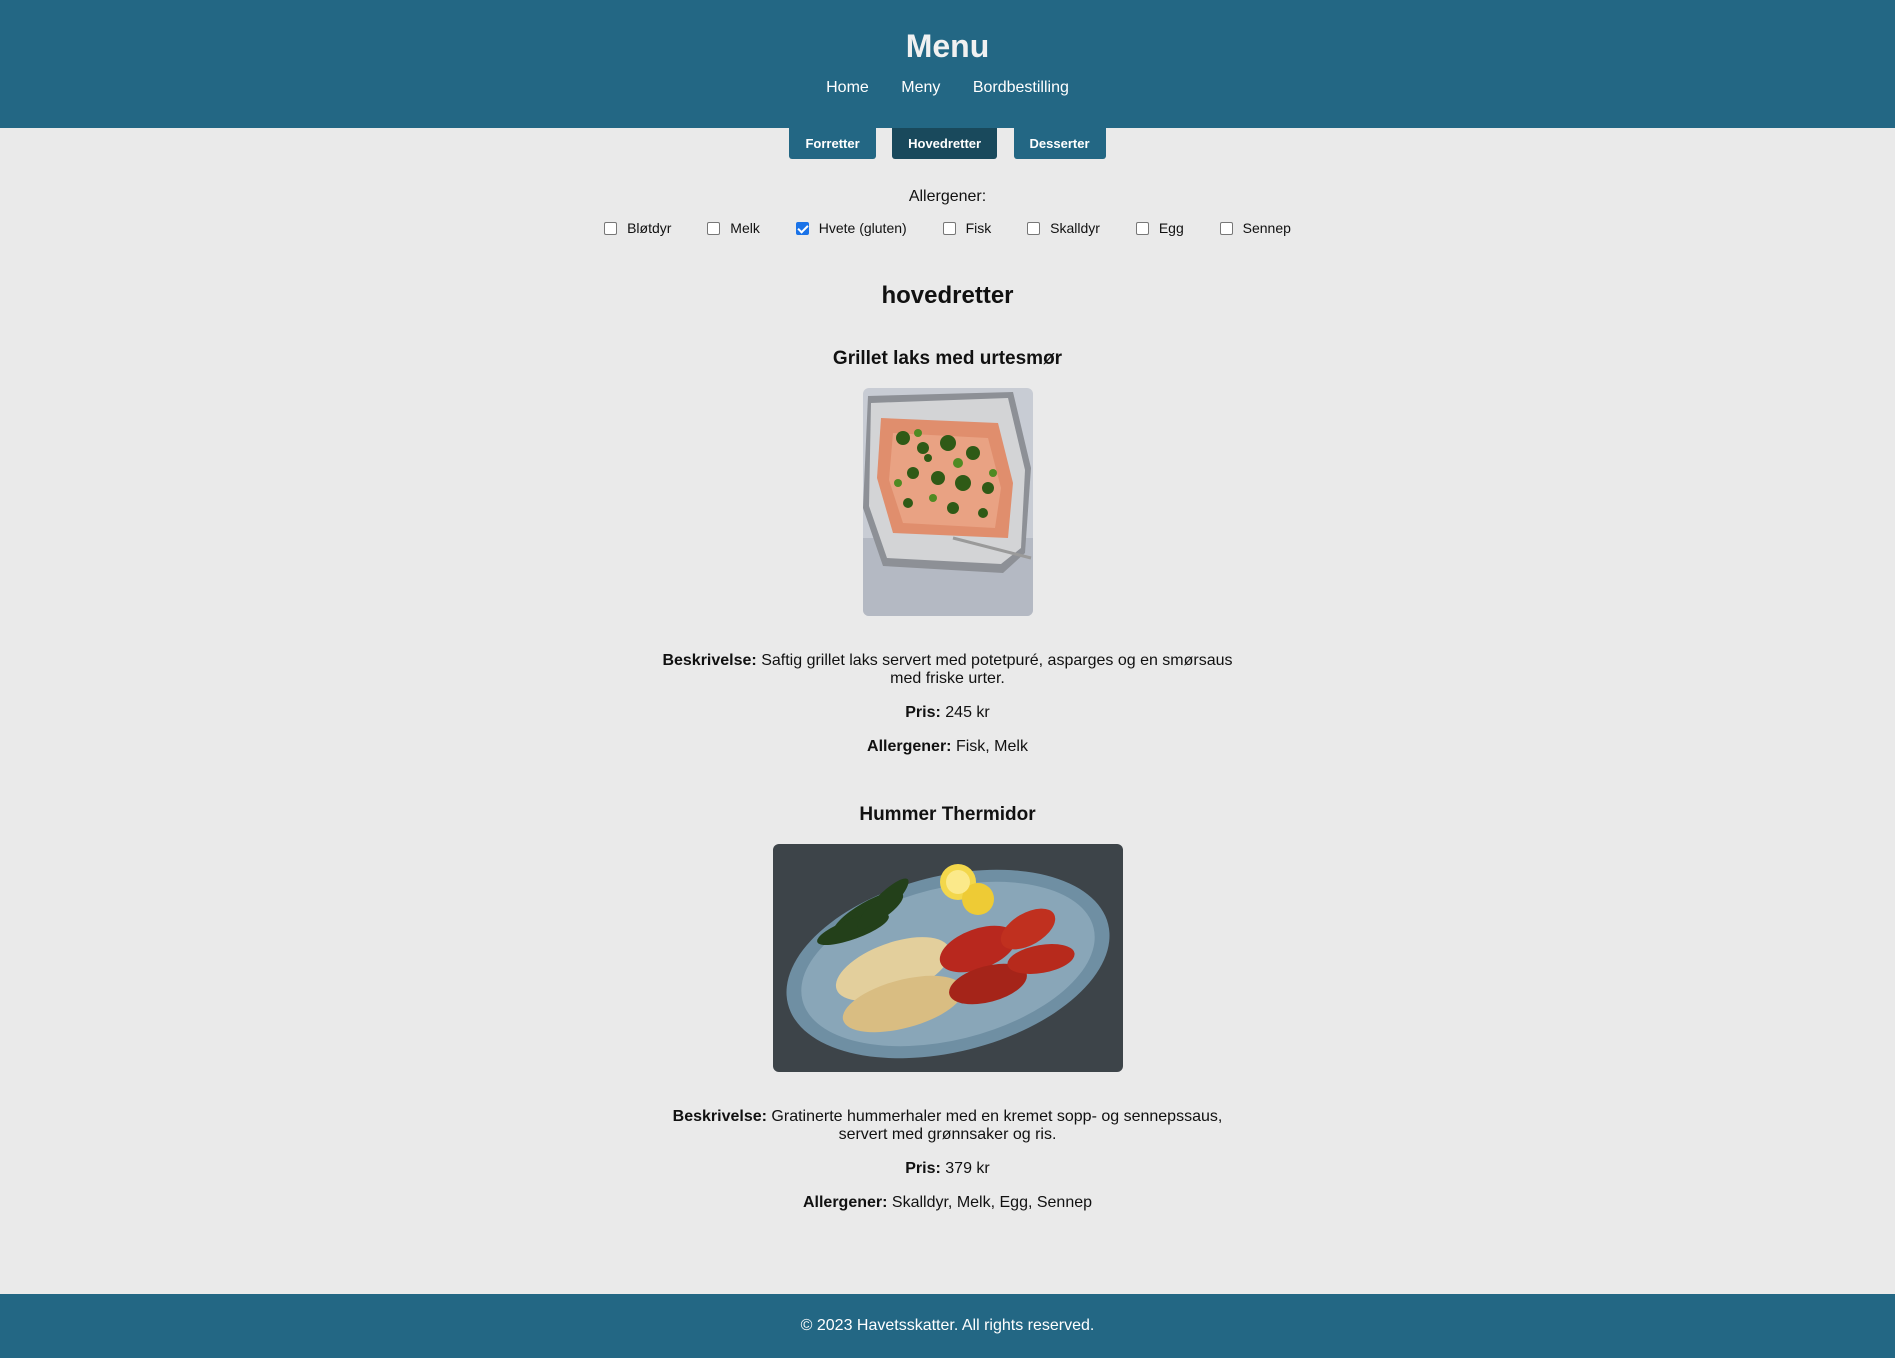  I want to click on filter-fisk: Fisk, so click(967, 228).